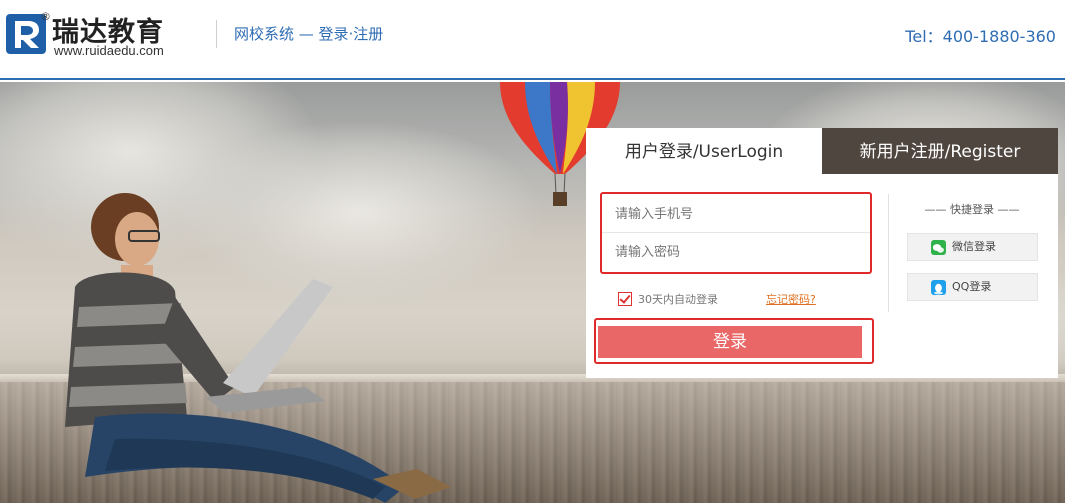 The height and width of the screenshot is (503, 1065). What do you see at coordinates (736, 252) in the screenshot?
I see `password-input` at bounding box center [736, 252].